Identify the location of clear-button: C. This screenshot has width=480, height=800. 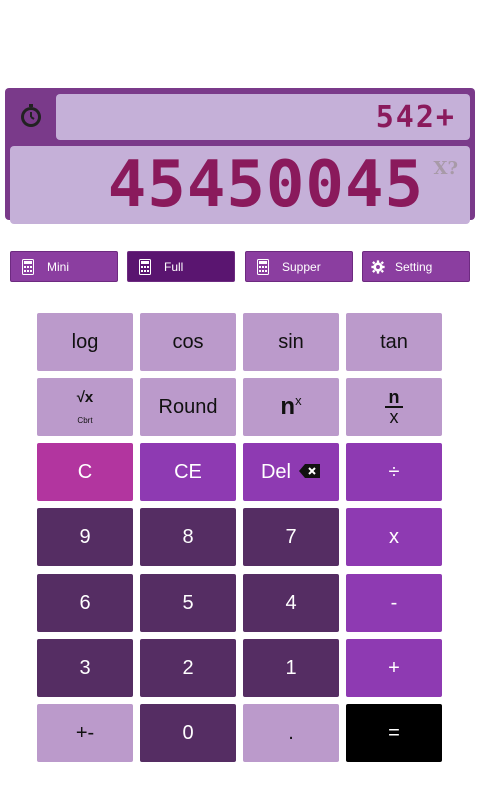
(85, 472).